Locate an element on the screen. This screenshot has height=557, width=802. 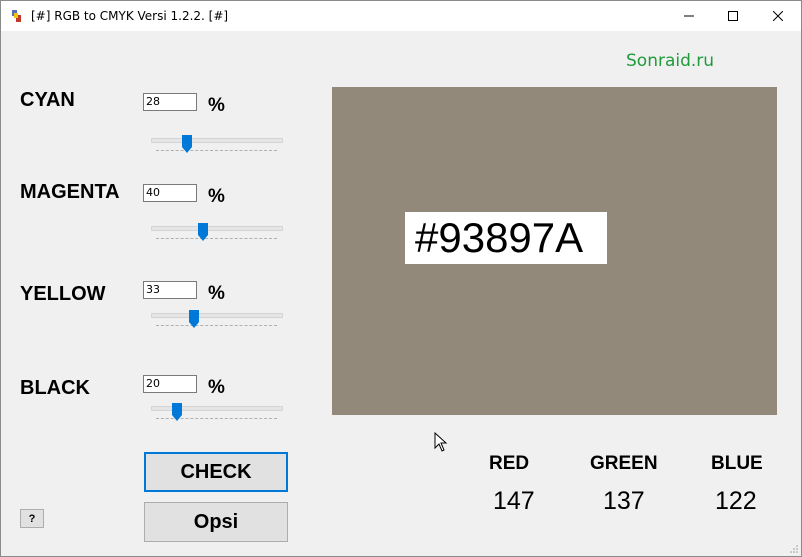
cyan-percent-label: % is located at coordinates (216, 105).